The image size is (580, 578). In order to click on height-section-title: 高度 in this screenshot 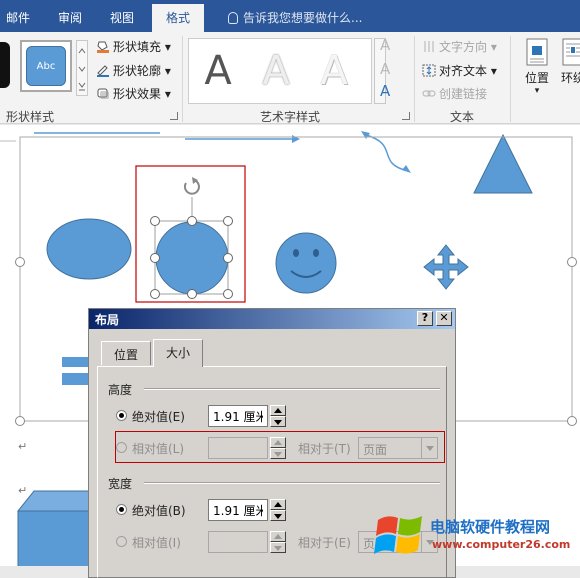, I will do `click(120, 390)`.